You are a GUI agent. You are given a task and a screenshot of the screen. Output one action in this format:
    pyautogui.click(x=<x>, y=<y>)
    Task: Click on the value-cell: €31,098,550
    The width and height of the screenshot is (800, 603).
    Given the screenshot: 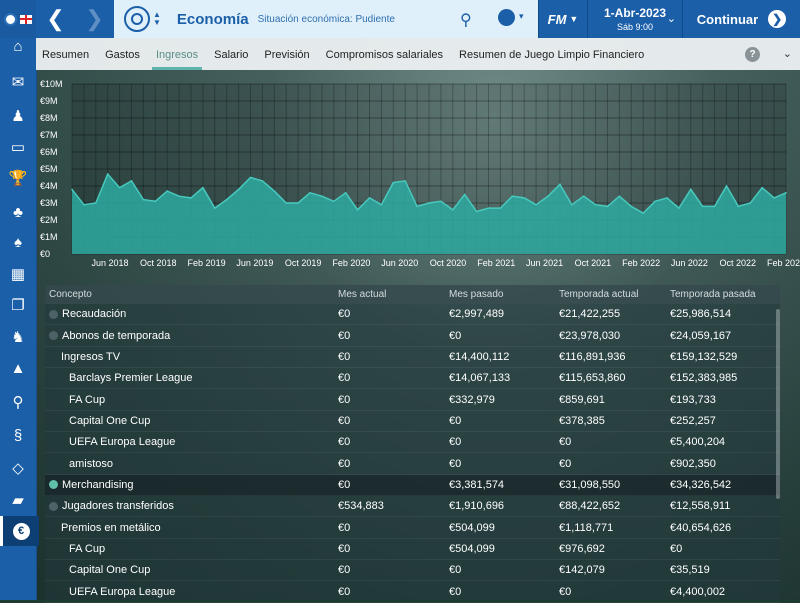 What is the action you would take?
    pyautogui.click(x=590, y=484)
    